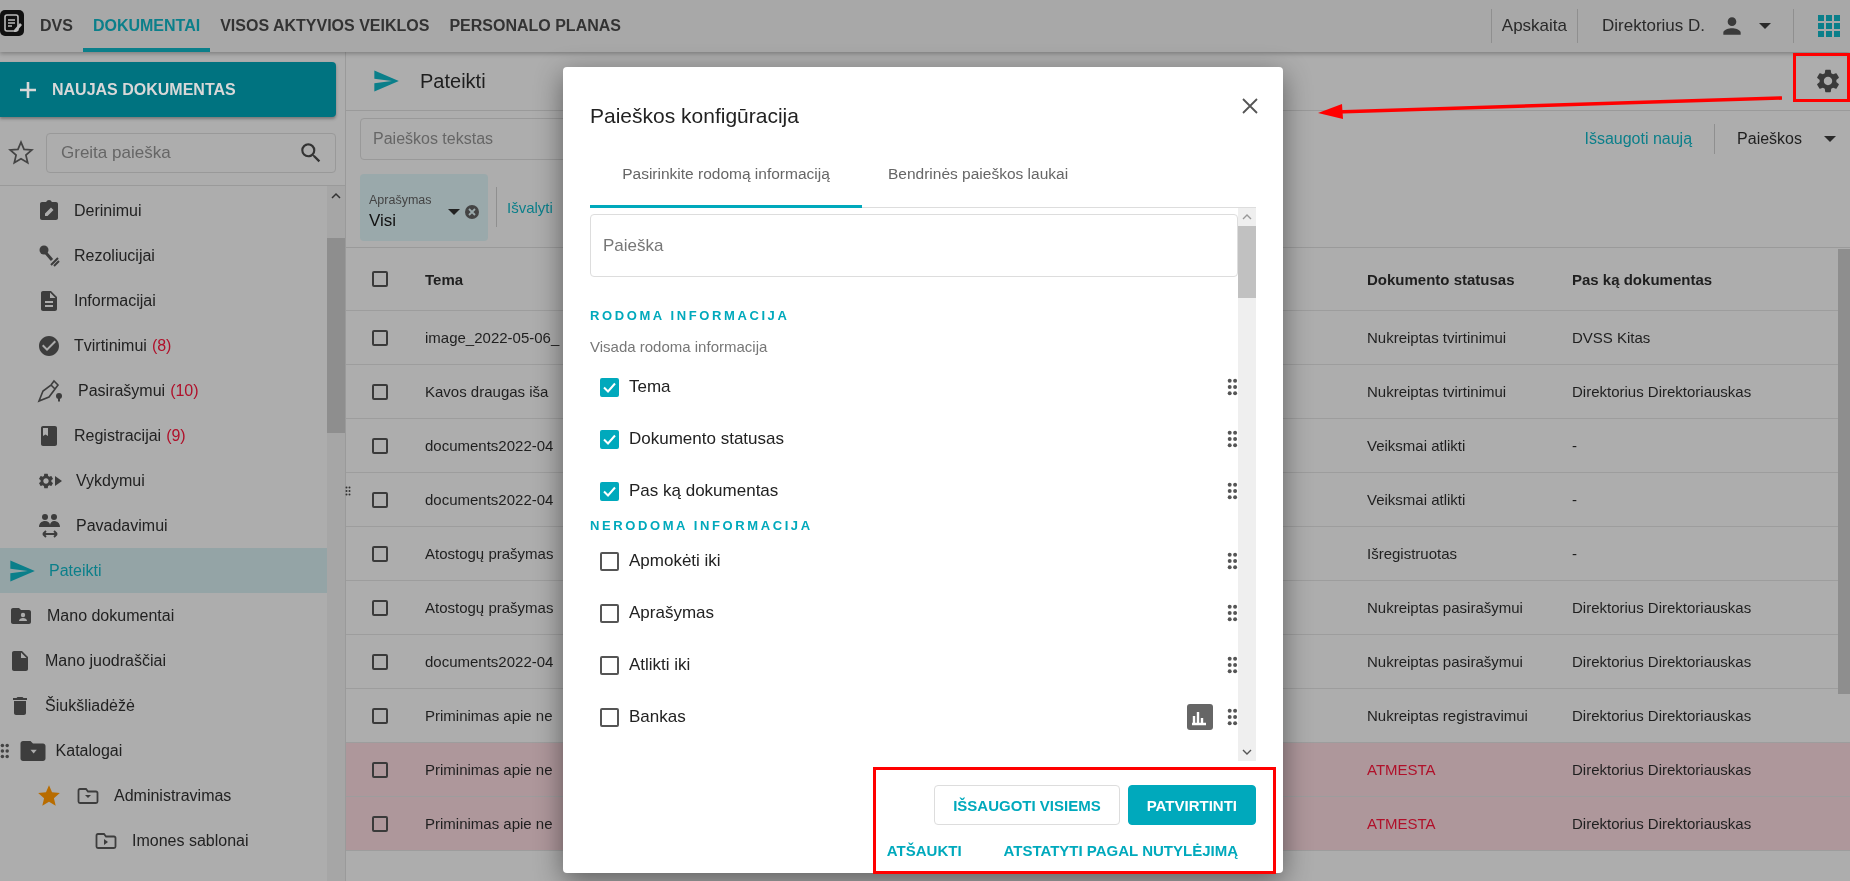  What do you see at coordinates (1611, 337) in the screenshot?
I see `table-cell: DVSS Kitas` at bounding box center [1611, 337].